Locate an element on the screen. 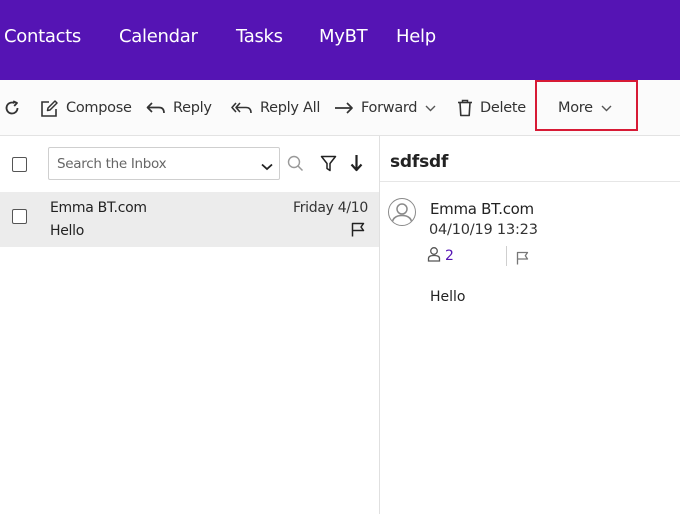  reply-label: Reply is located at coordinates (192, 108).